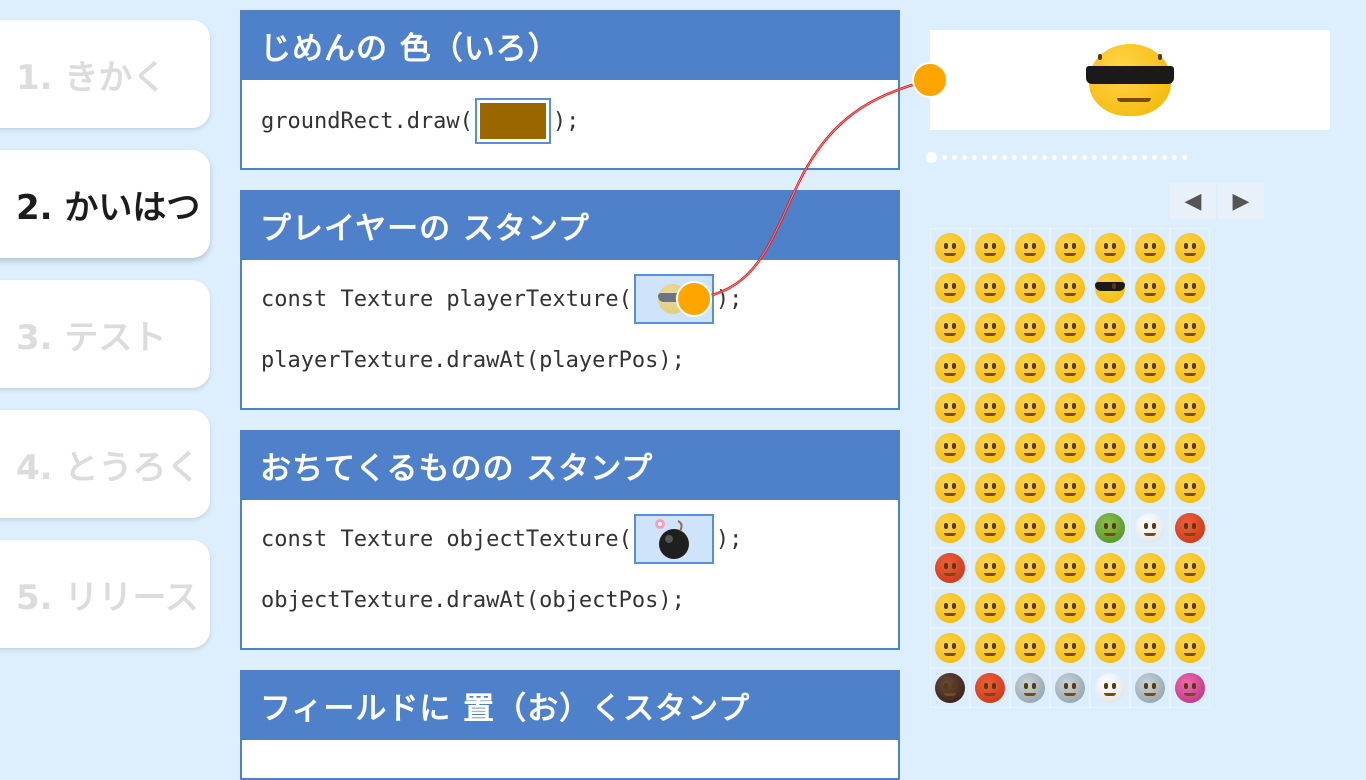  Describe the element at coordinates (512, 121) in the screenshot. I see `ground-color-swatch` at that location.